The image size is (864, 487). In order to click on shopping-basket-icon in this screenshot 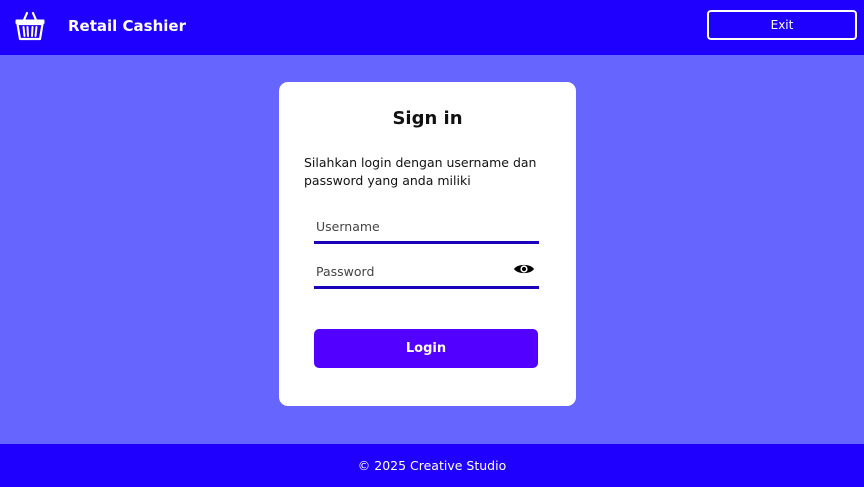, I will do `click(30, 26)`.